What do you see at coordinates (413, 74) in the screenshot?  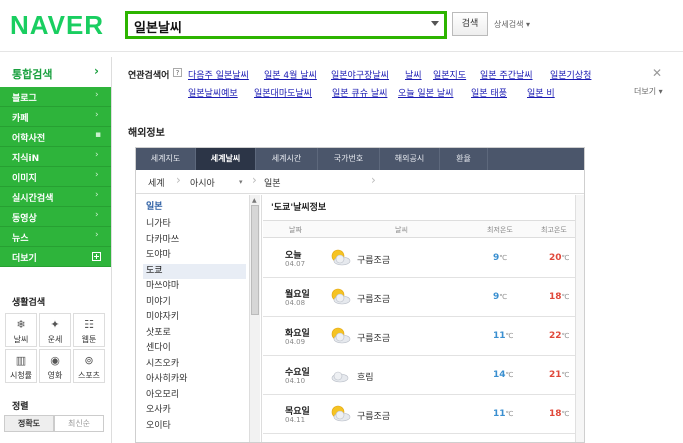 I see `related-link: 날씨` at bounding box center [413, 74].